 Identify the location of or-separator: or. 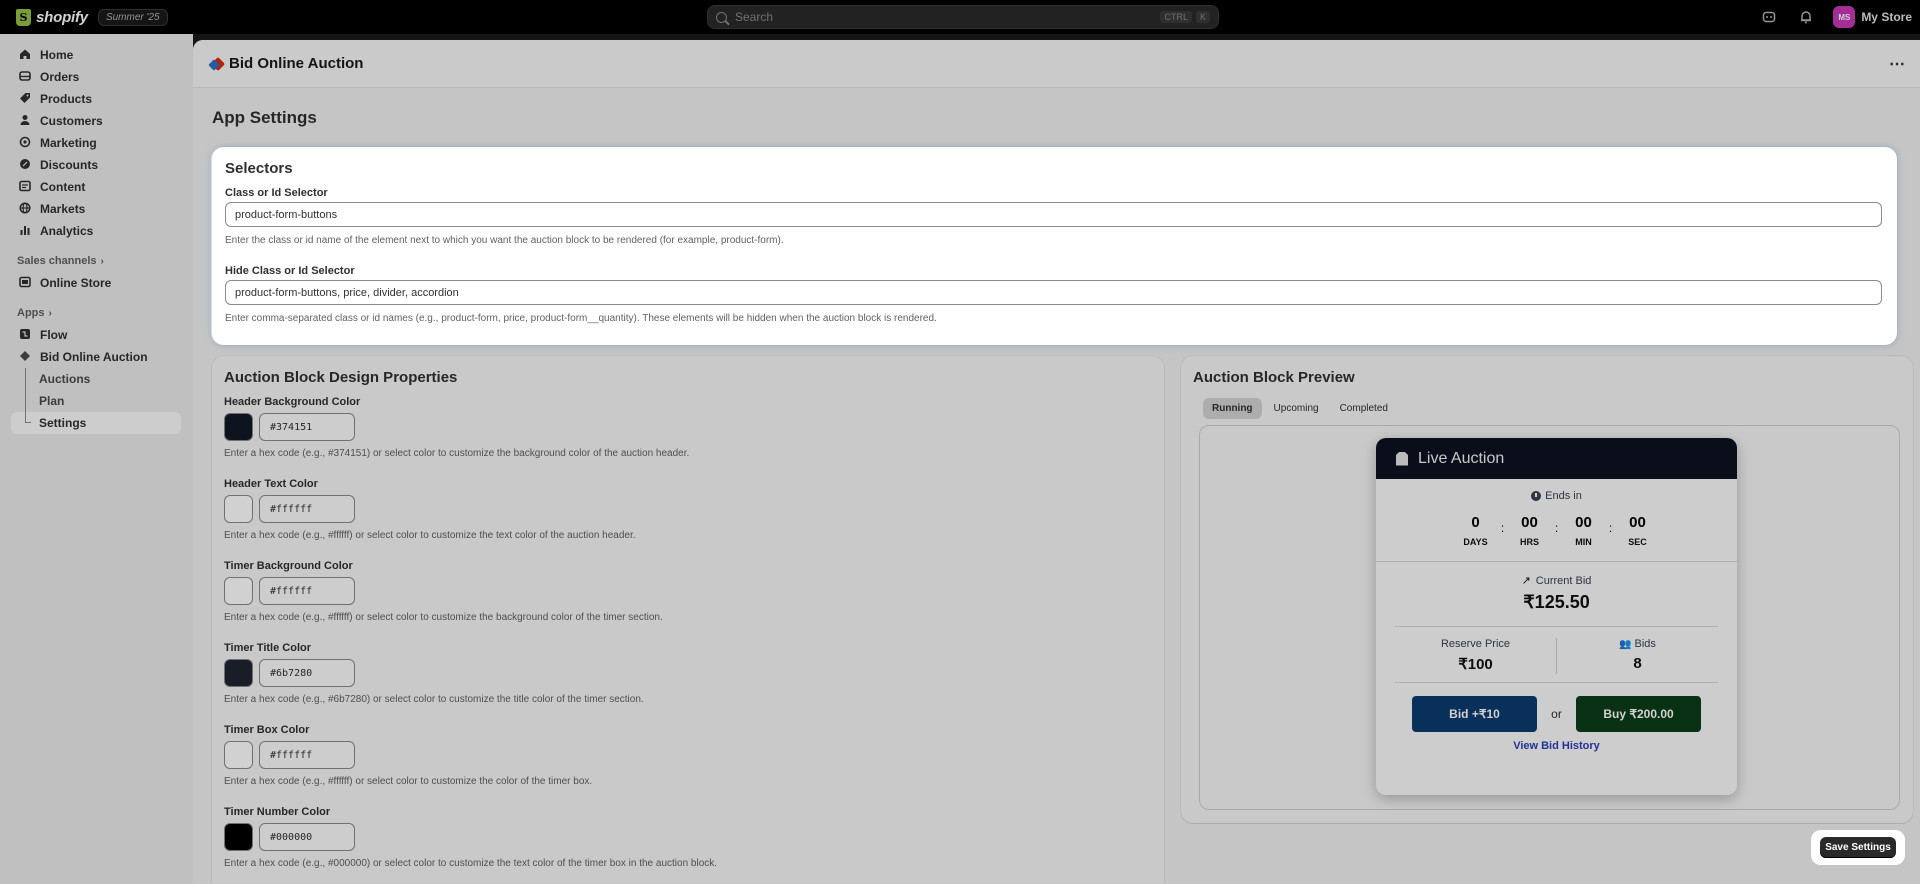
(1556, 714).